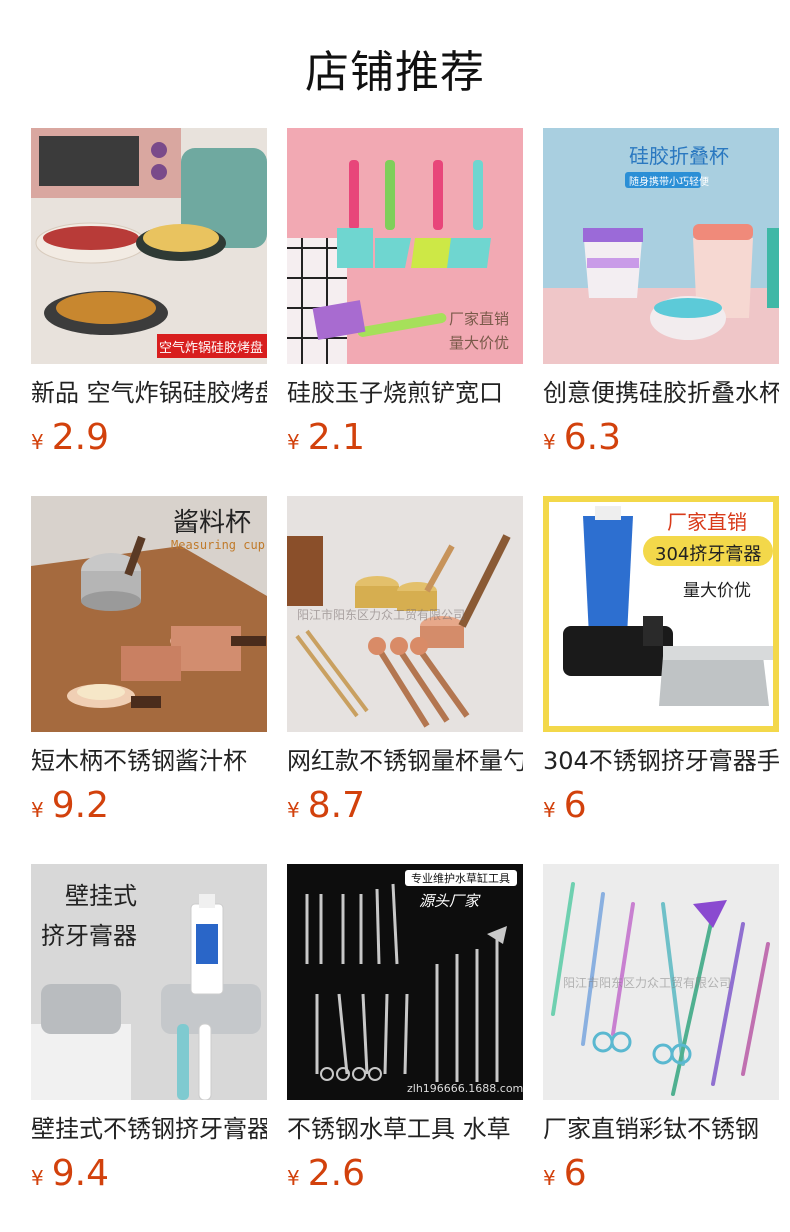 This screenshot has width=790, height=1232. Describe the element at coordinates (149, 614) in the screenshot. I see `product-image: 酱料杯 Measuring cup` at that location.